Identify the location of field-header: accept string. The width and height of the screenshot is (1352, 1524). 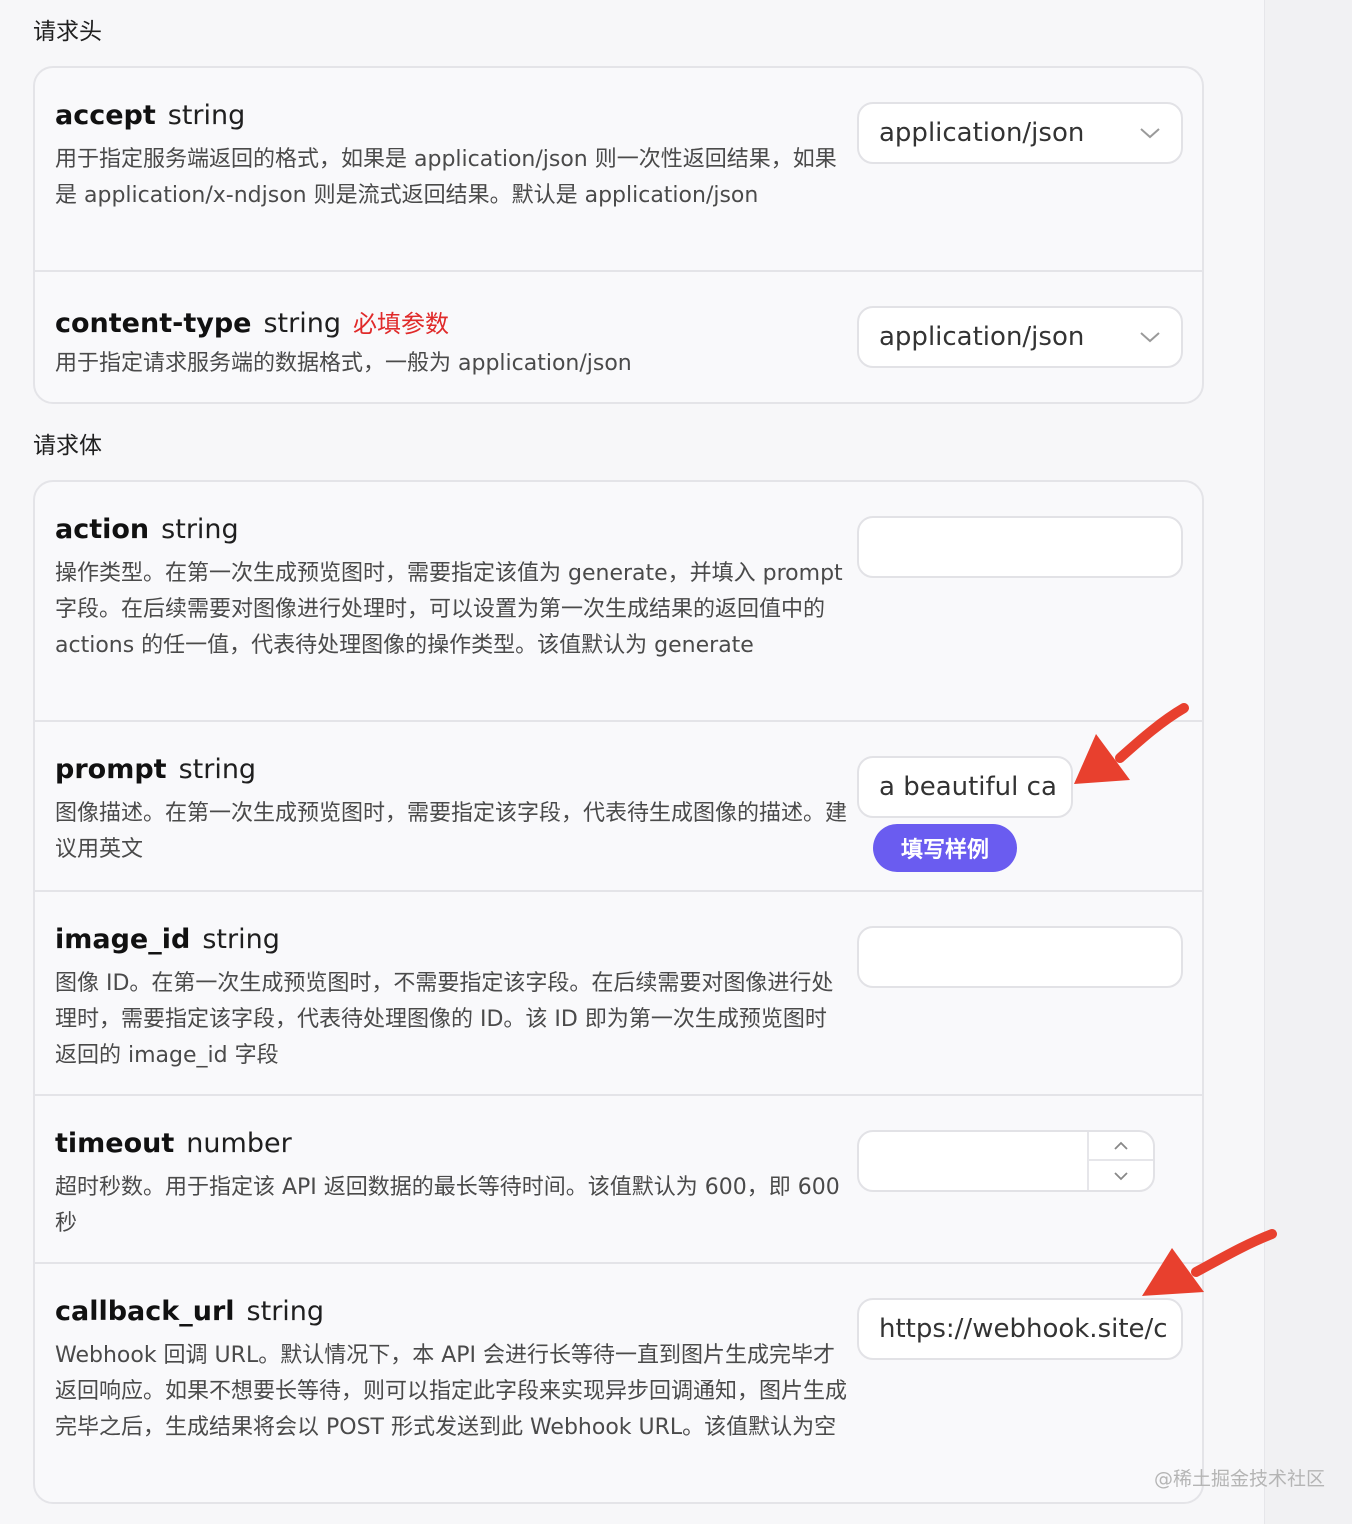
(150, 115).